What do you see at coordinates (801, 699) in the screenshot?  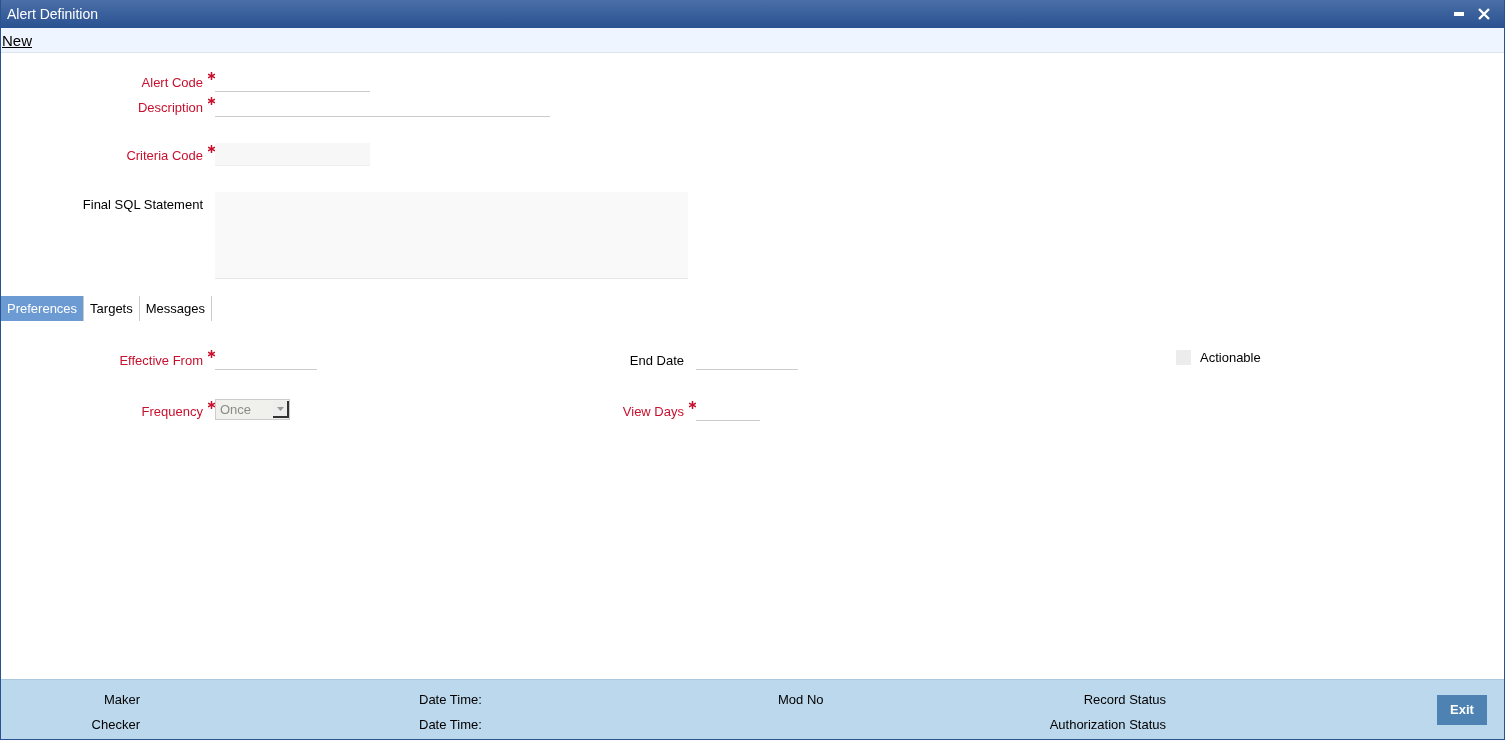 I see `footer-label: Mod No` at bounding box center [801, 699].